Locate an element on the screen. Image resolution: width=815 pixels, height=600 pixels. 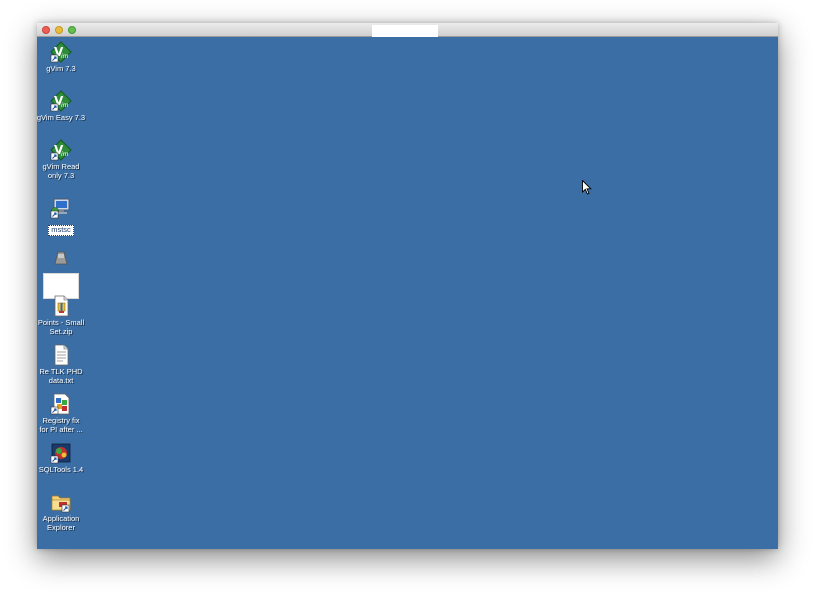
desktop-icon-unnamed is located at coordinates (62, 260).